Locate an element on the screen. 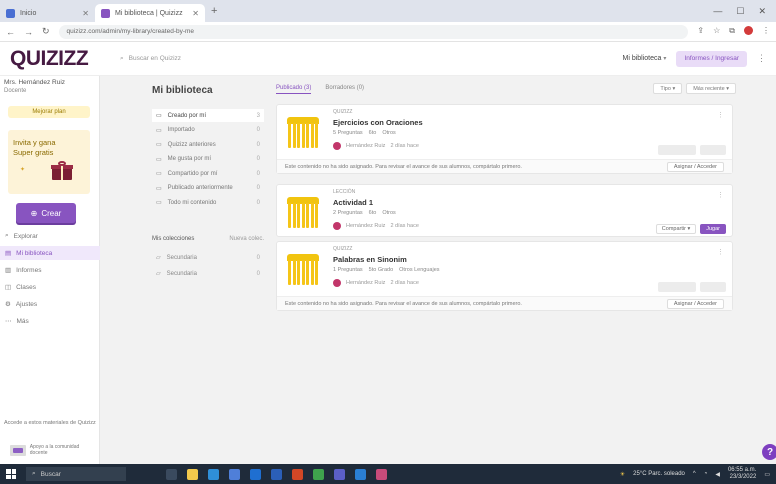 The image size is (776, 484). help-button: ? is located at coordinates (769, 452).